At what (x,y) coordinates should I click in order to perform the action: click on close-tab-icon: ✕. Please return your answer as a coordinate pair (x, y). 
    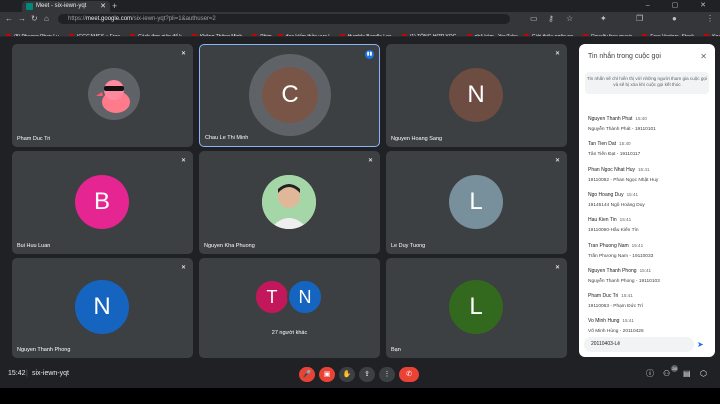
    Looking at the image, I should click on (103, 6).